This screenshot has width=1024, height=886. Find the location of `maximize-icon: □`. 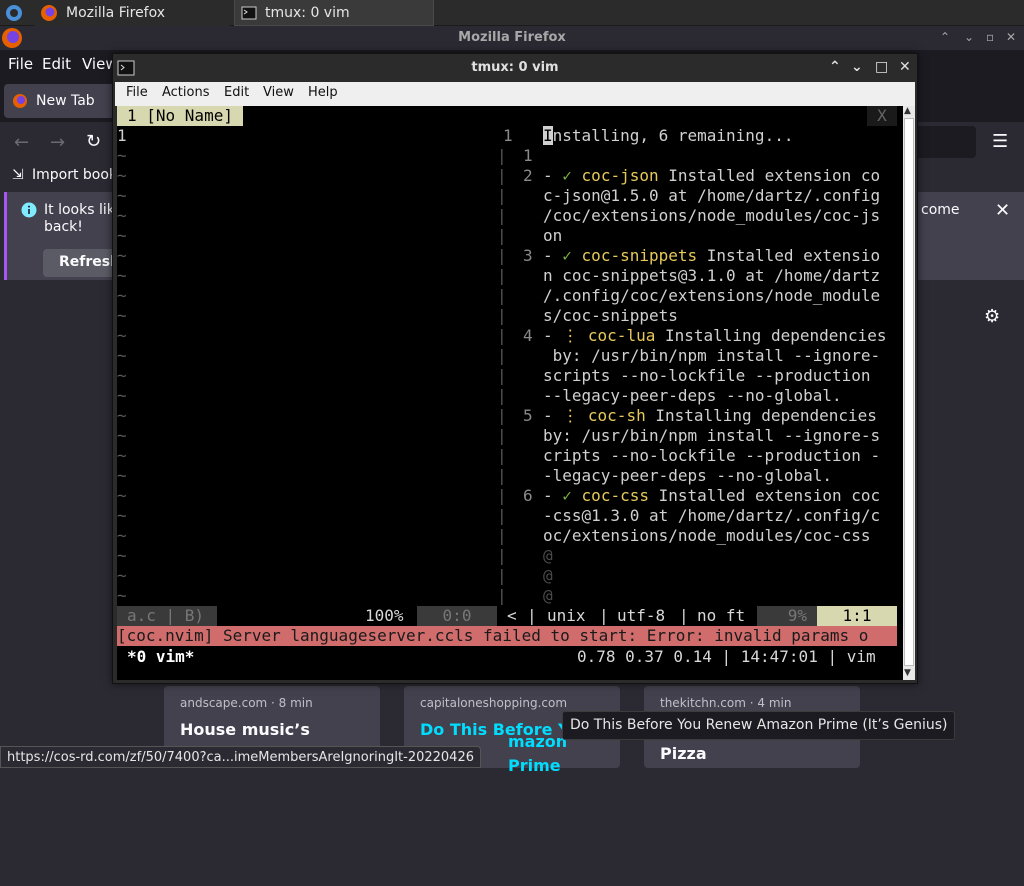

maximize-icon: □ is located at coordinates (881, 67).